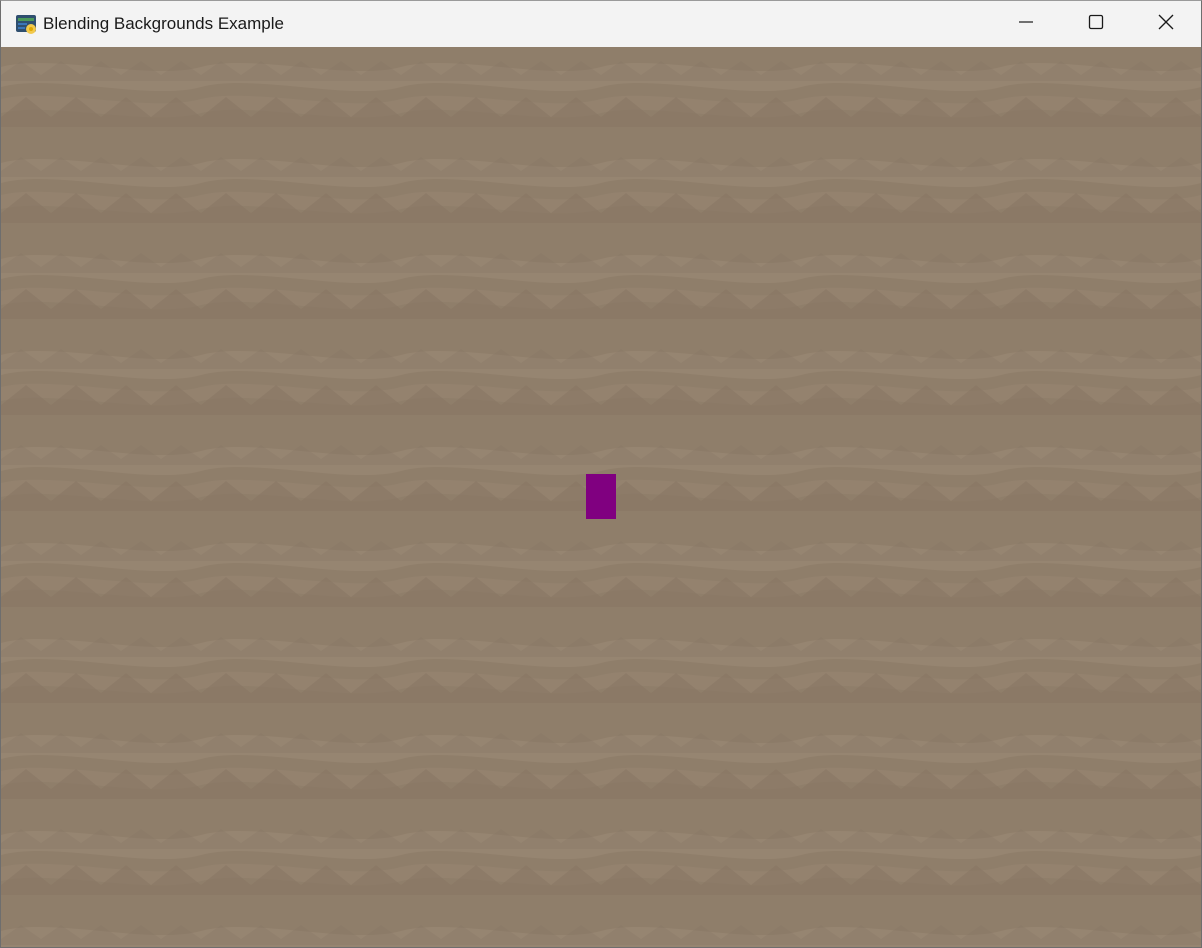  I want to click on player-sprite, so click(601, 496).